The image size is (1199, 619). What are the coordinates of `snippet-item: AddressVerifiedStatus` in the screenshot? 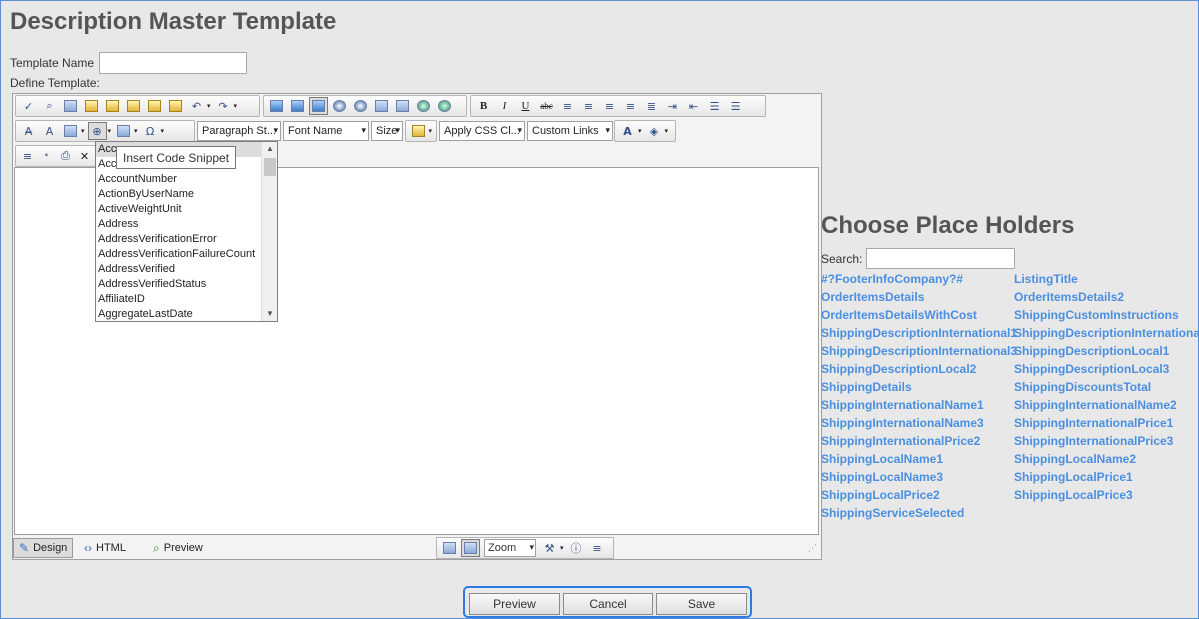 It's located at (179, 284).